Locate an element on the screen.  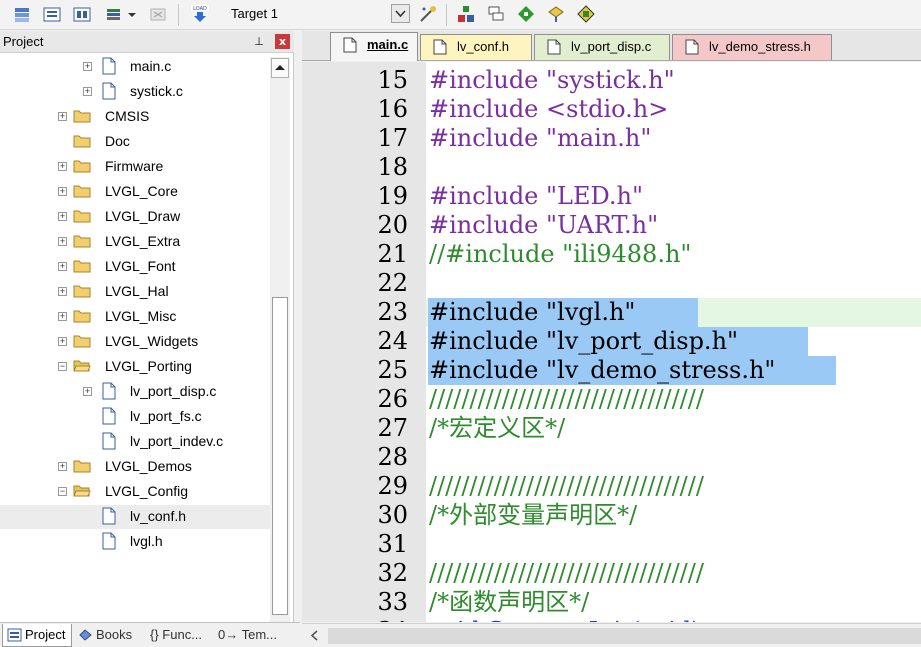
folder-icon is located at coordinates (82, 241).